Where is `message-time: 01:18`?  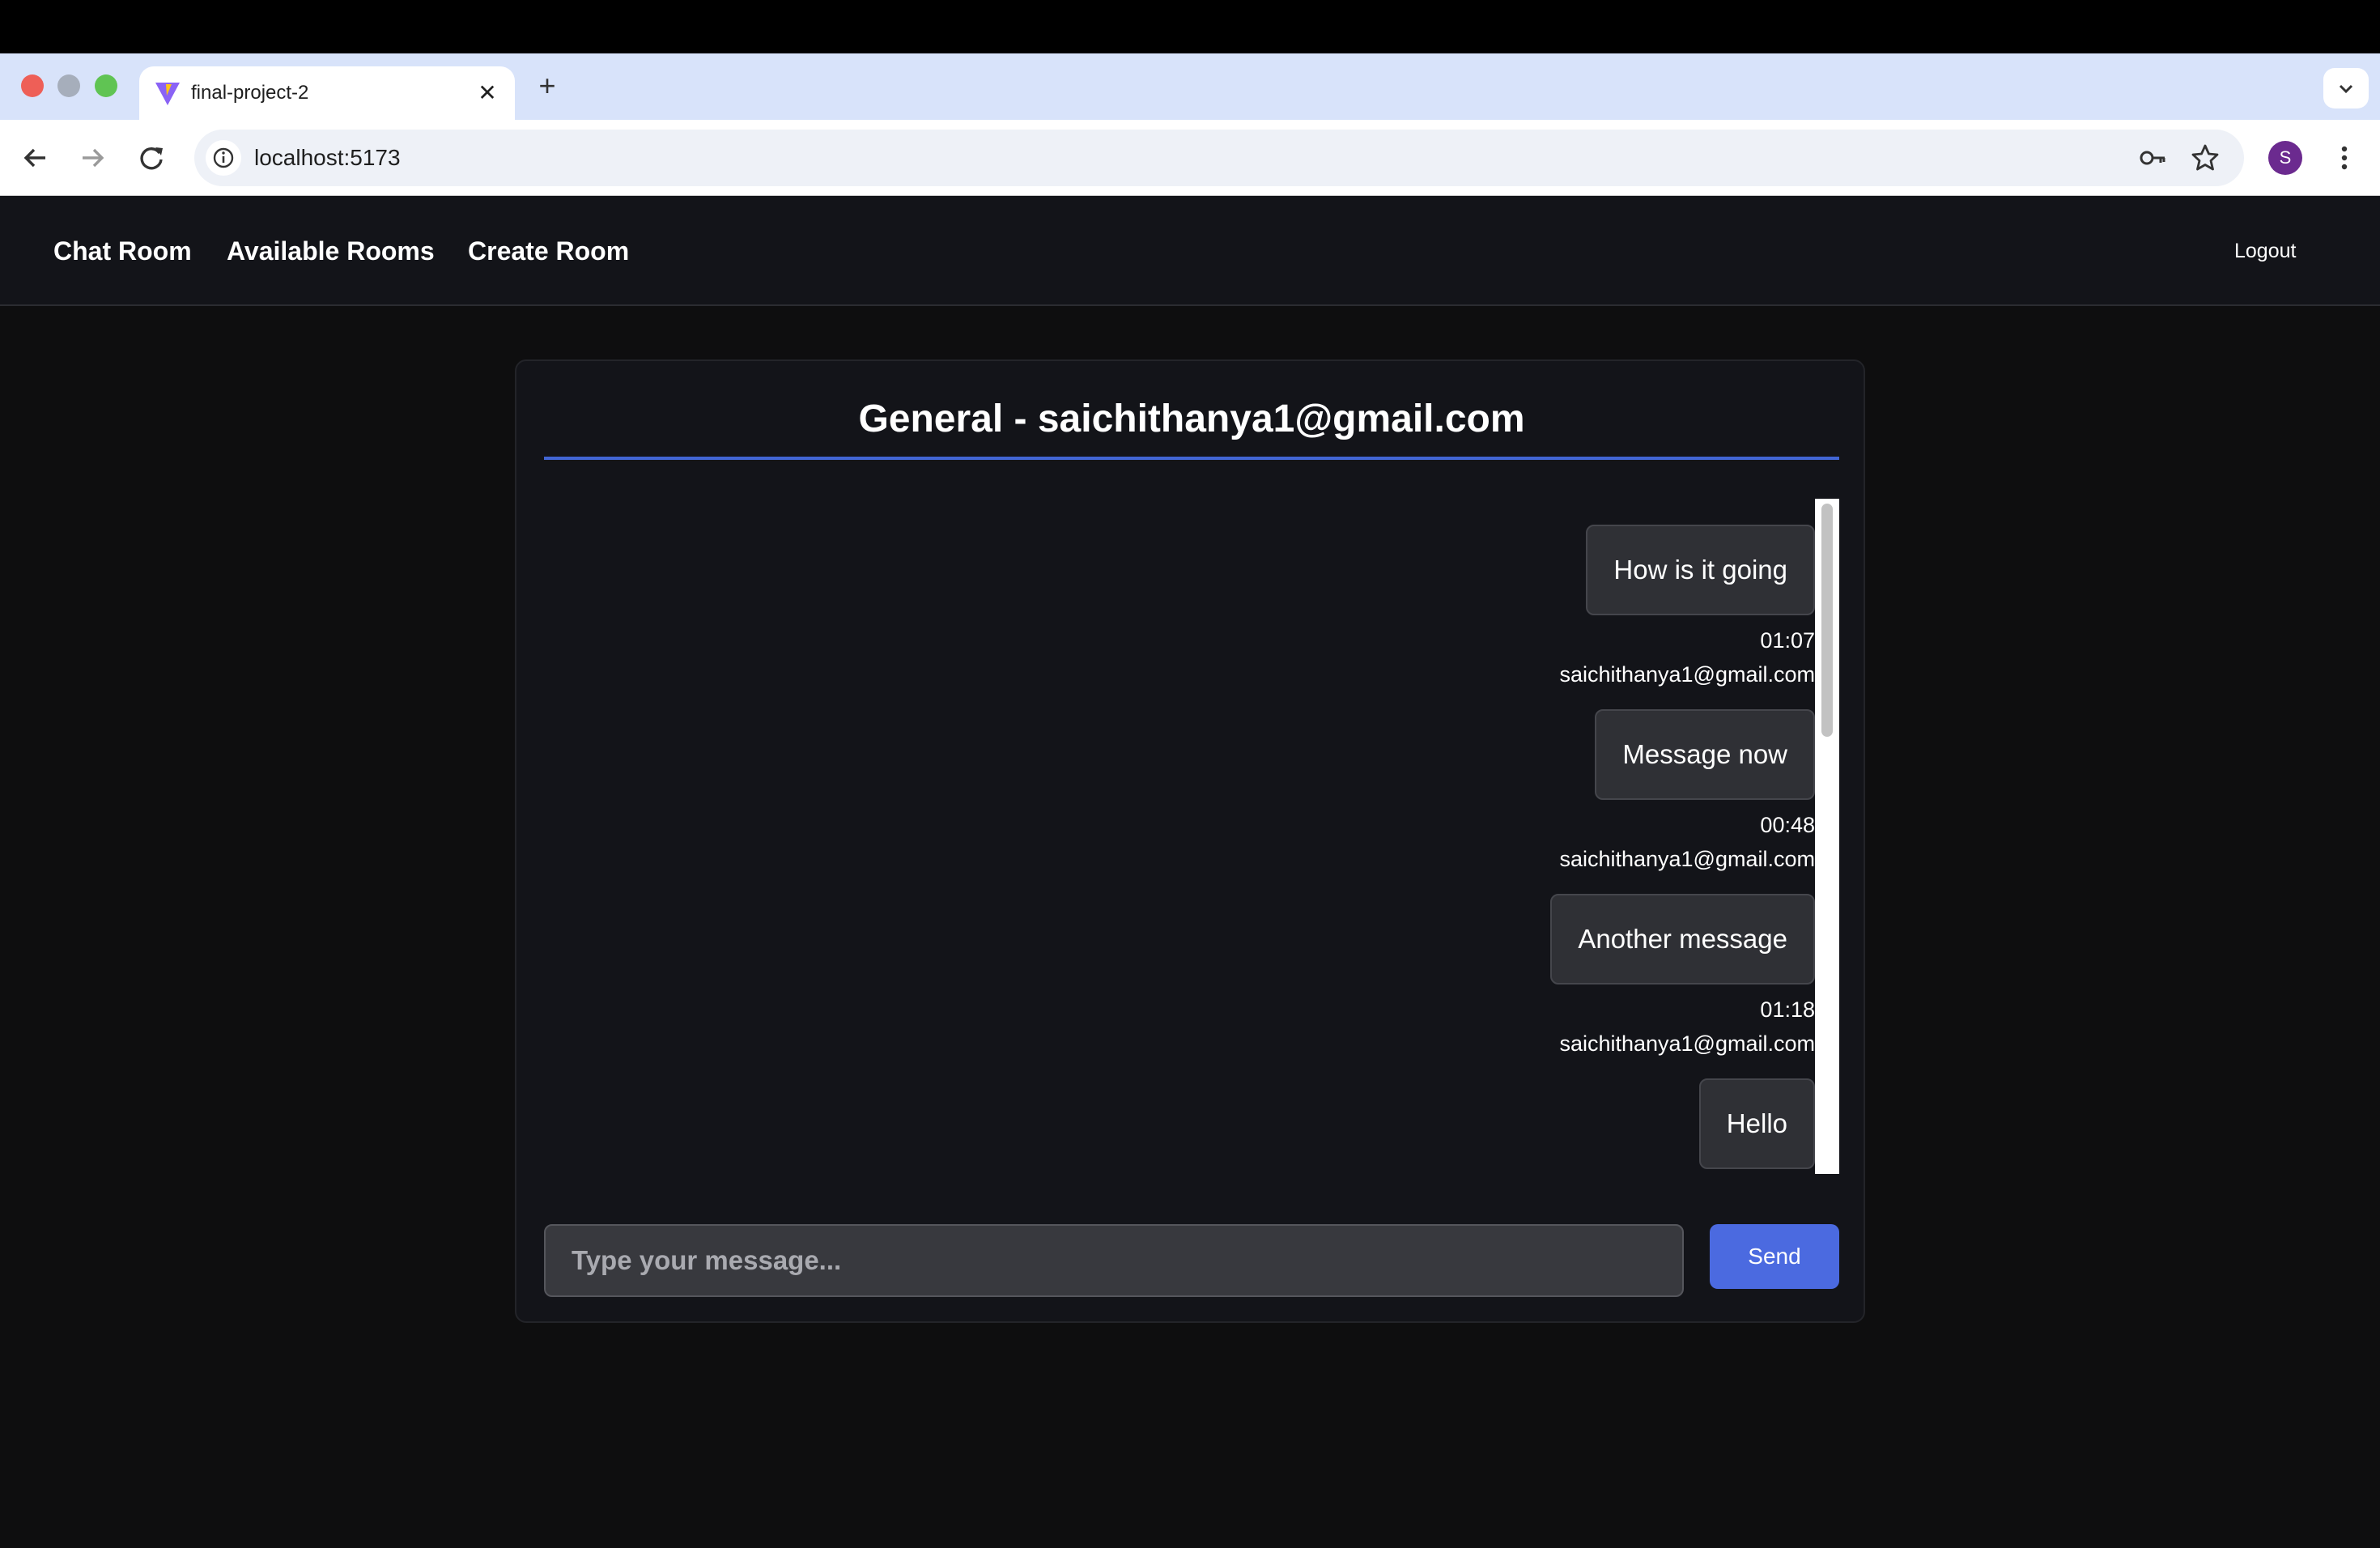 message-time: 01:18 is located at coordinates (1787, 1010).